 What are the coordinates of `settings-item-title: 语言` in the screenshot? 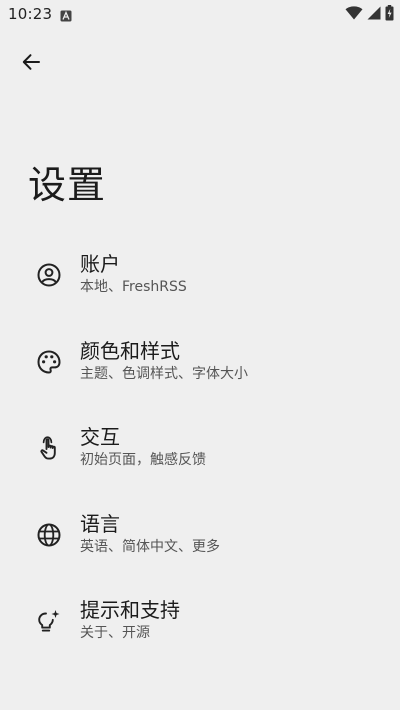 It's located at (100, 523).